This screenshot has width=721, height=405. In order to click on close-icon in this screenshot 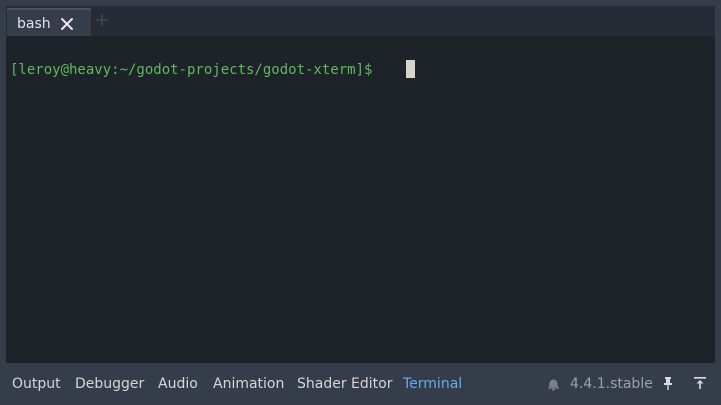, I will do `click(67, 24)`.